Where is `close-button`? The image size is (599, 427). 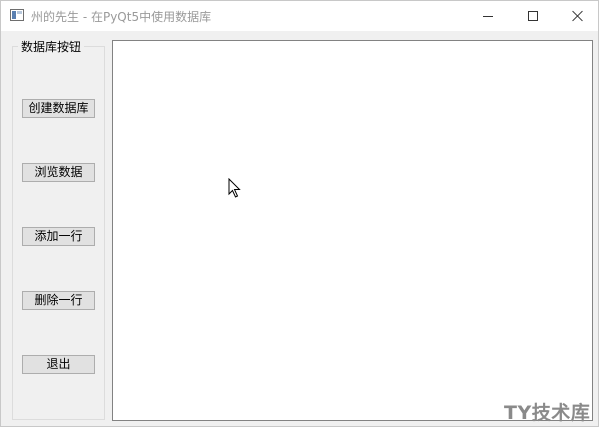
close-button is located at coordinates (577, 16).